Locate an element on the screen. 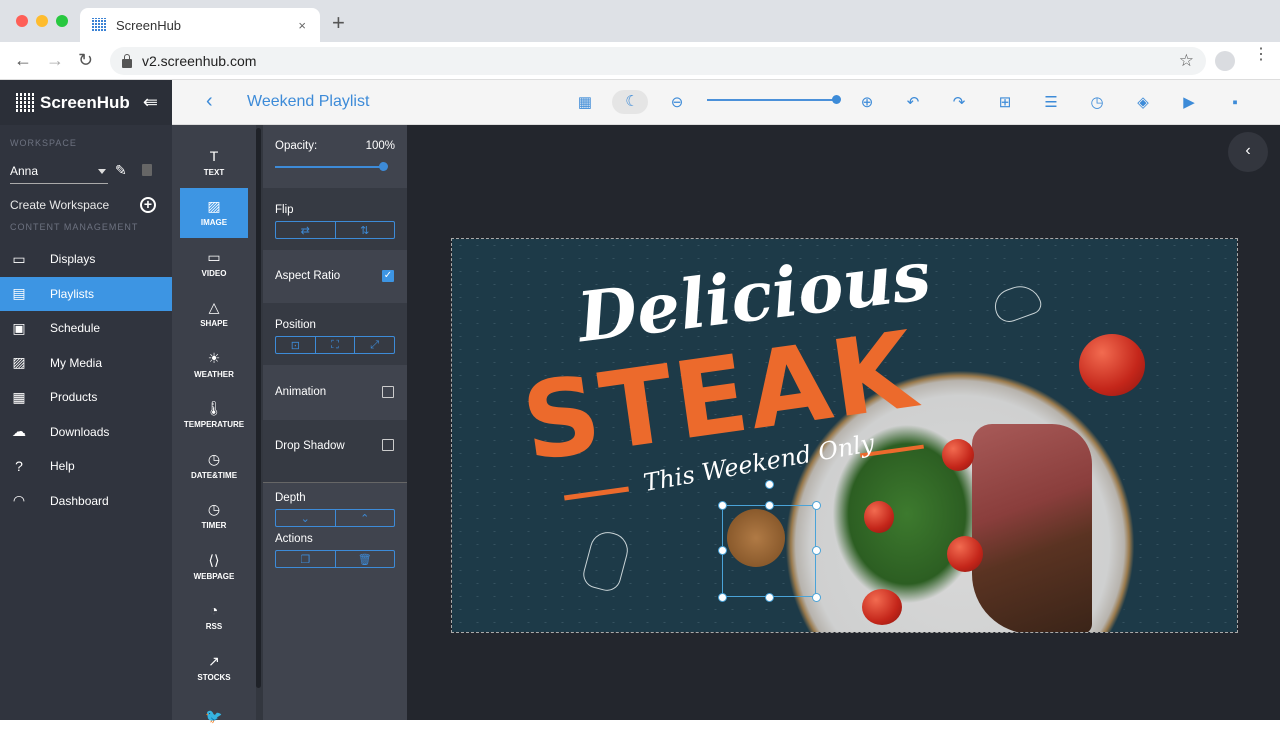  sidebar-item-playlists: ▤Playlists is located at coordinates (86, 294).